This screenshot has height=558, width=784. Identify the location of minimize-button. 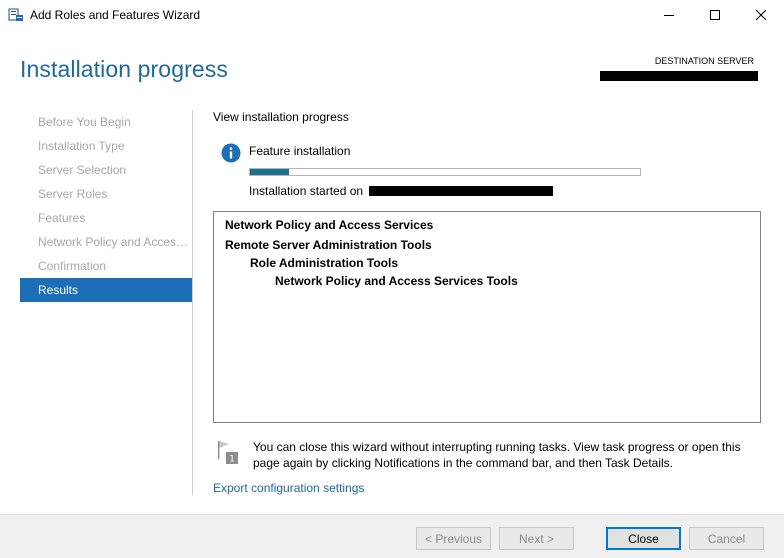
(669, 15).